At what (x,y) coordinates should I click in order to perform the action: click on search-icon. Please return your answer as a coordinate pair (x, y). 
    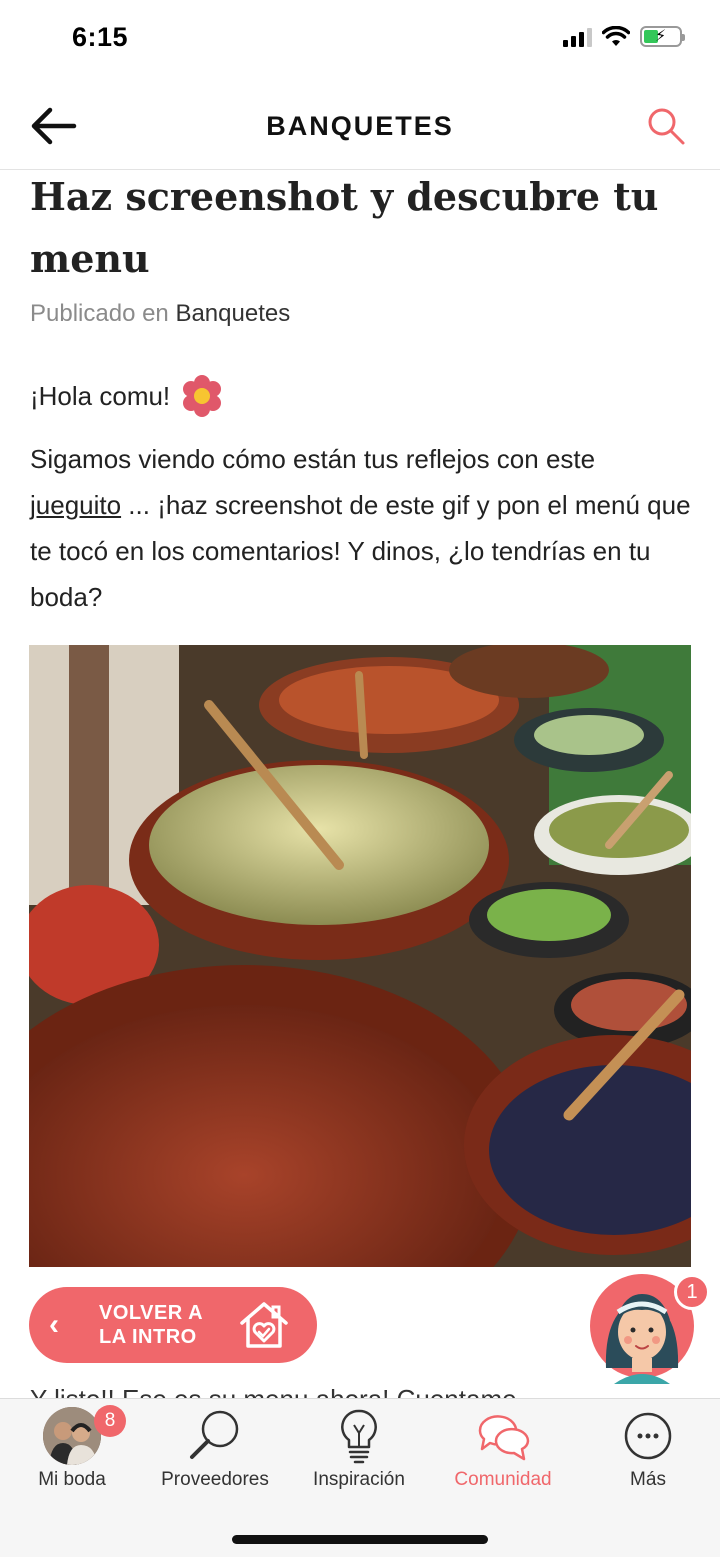
    Looking at the image, I should click on (666, 126).